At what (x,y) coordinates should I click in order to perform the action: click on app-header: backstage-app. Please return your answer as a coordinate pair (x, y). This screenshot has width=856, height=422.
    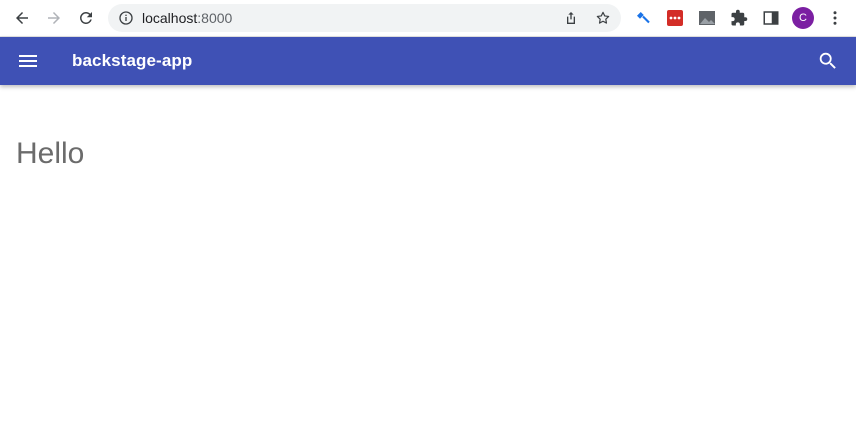
    Looking at the image, I should click on (428, 61).